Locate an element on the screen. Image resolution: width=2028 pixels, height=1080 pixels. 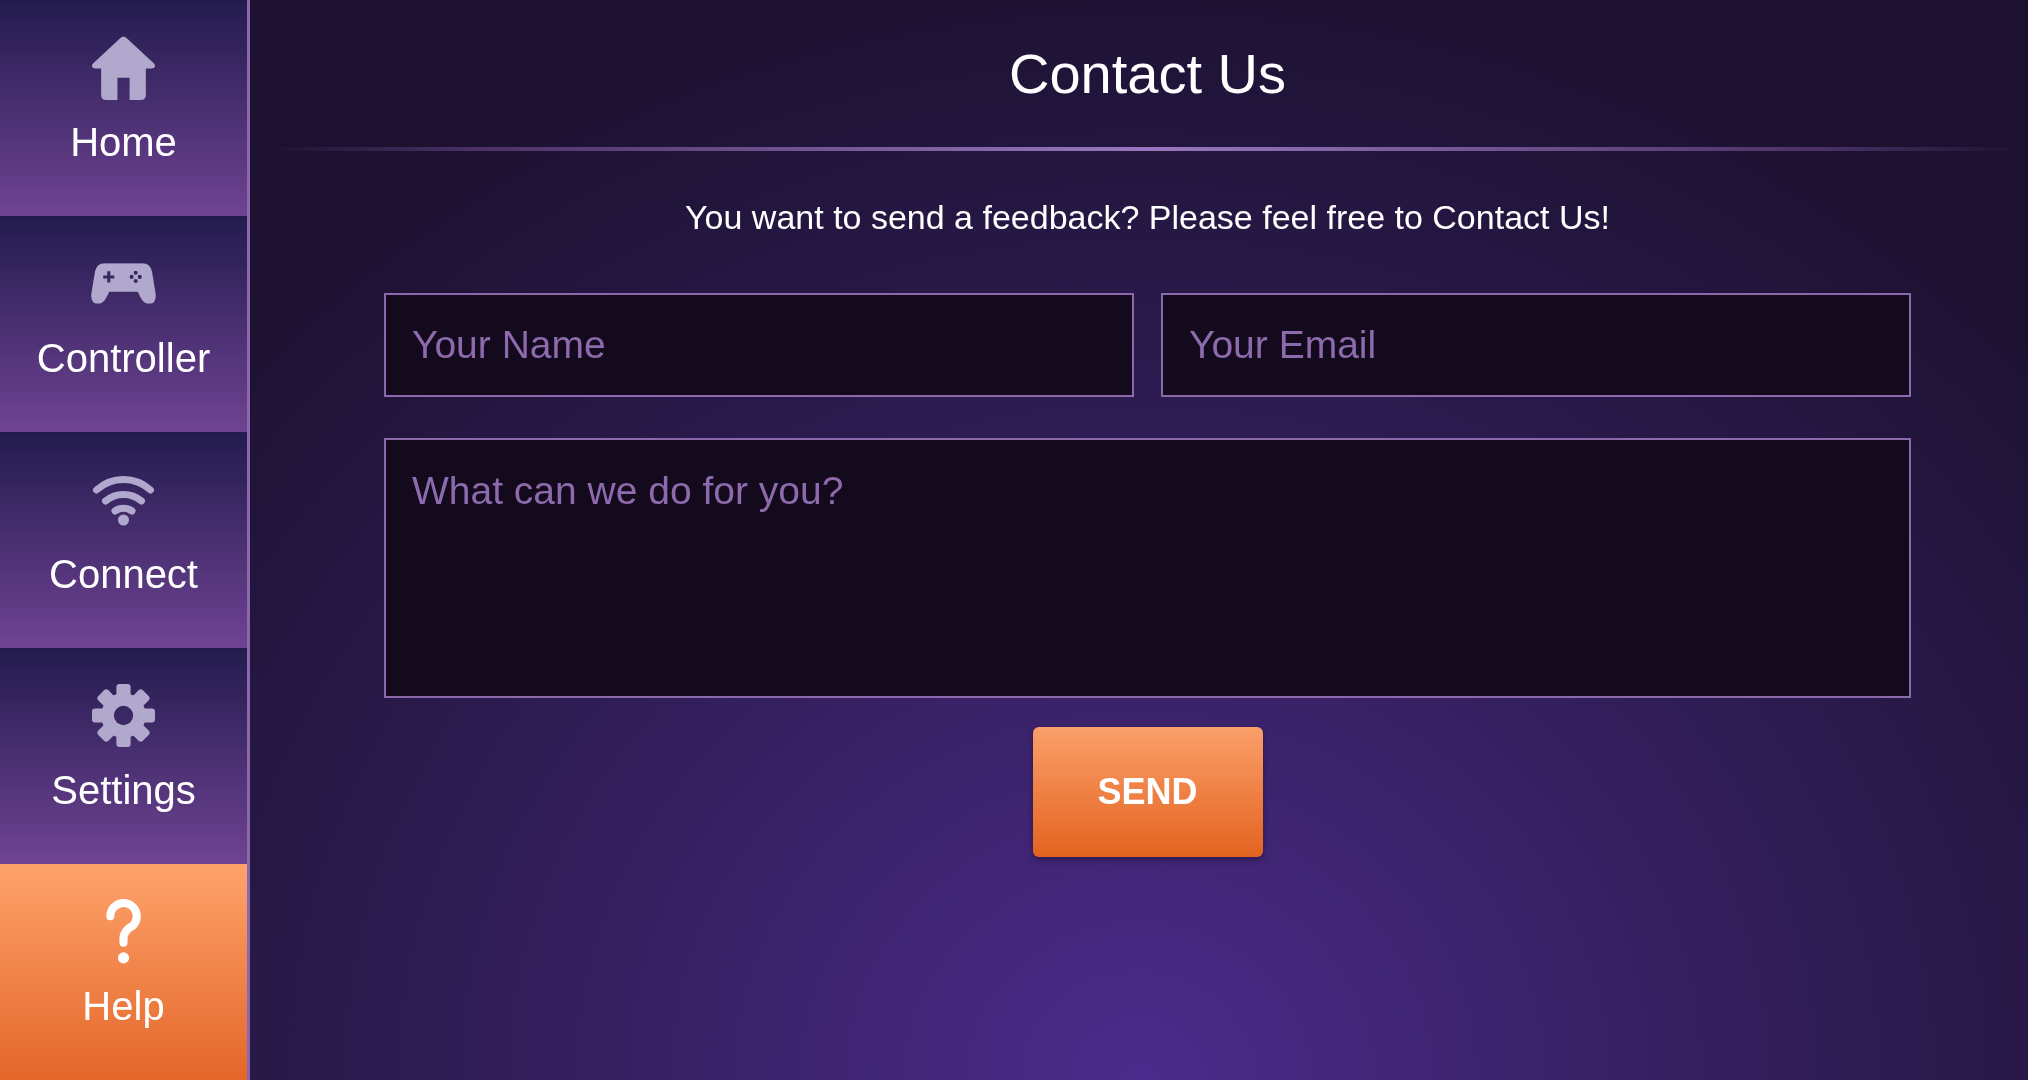
wifi-icon is located at coordinates (123, 499).